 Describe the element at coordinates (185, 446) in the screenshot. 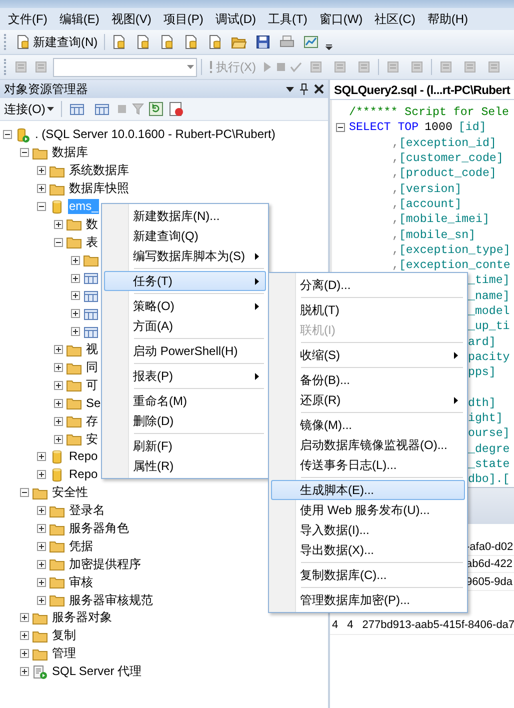

I see `menu-item: 刷新(F)` at that location.